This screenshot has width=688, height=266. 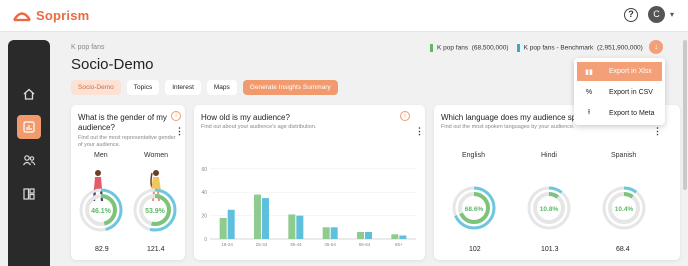 What do you see at coordinates (330, 244) in the screenshot?
I see `x-tick-label: 45-54` at bounding box center [330, 244].